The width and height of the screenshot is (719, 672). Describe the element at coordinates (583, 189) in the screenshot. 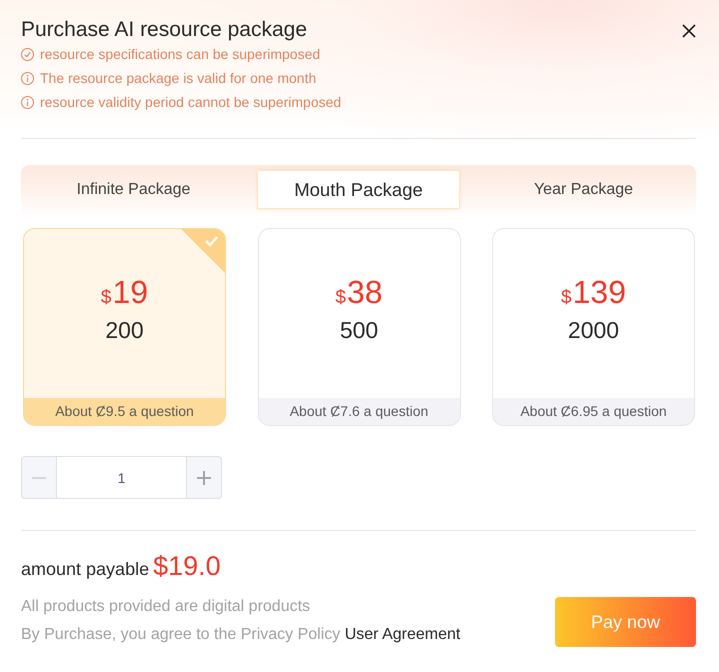

I see `package-tab: Year Package` at that location.